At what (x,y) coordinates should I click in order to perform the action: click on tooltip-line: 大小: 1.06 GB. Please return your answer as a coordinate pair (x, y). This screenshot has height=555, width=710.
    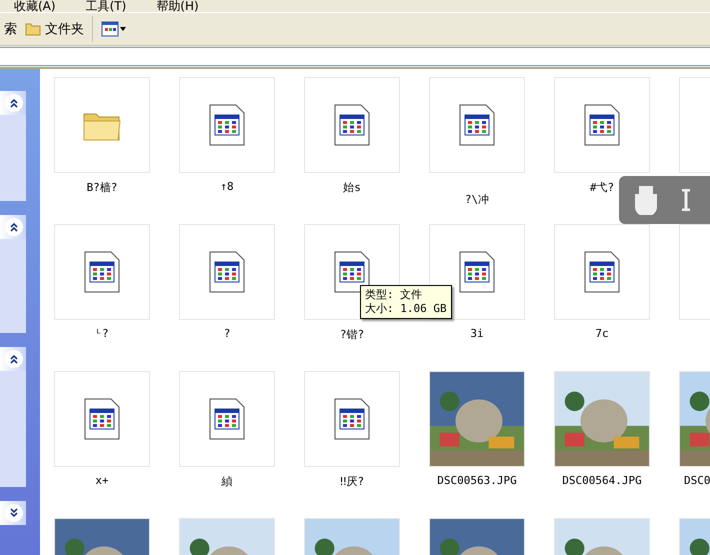
    Looking at the image, I should click on (406, 309).